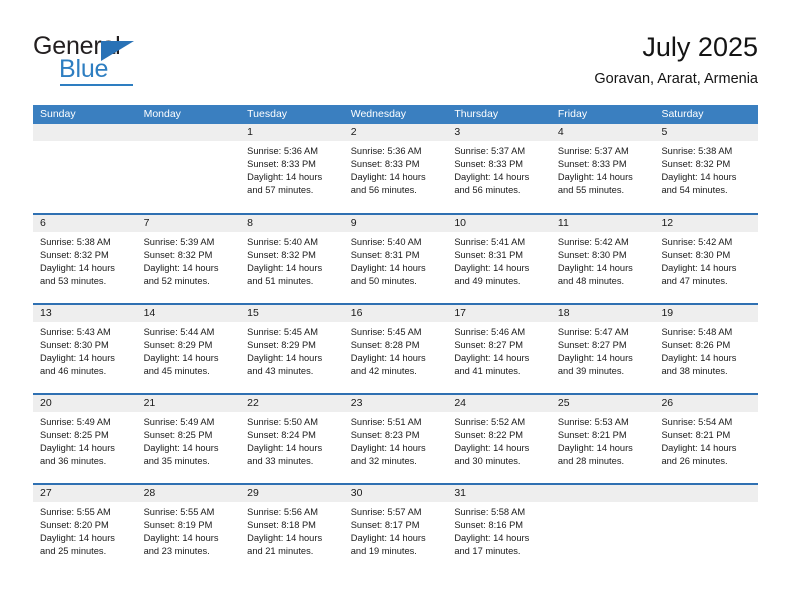 The width and height of the screenshot is (792, 612). Describe the element at coordinates (280, 550) in the screenshot. I see `daylight-text-line2: and 21 minutes.` at that location.